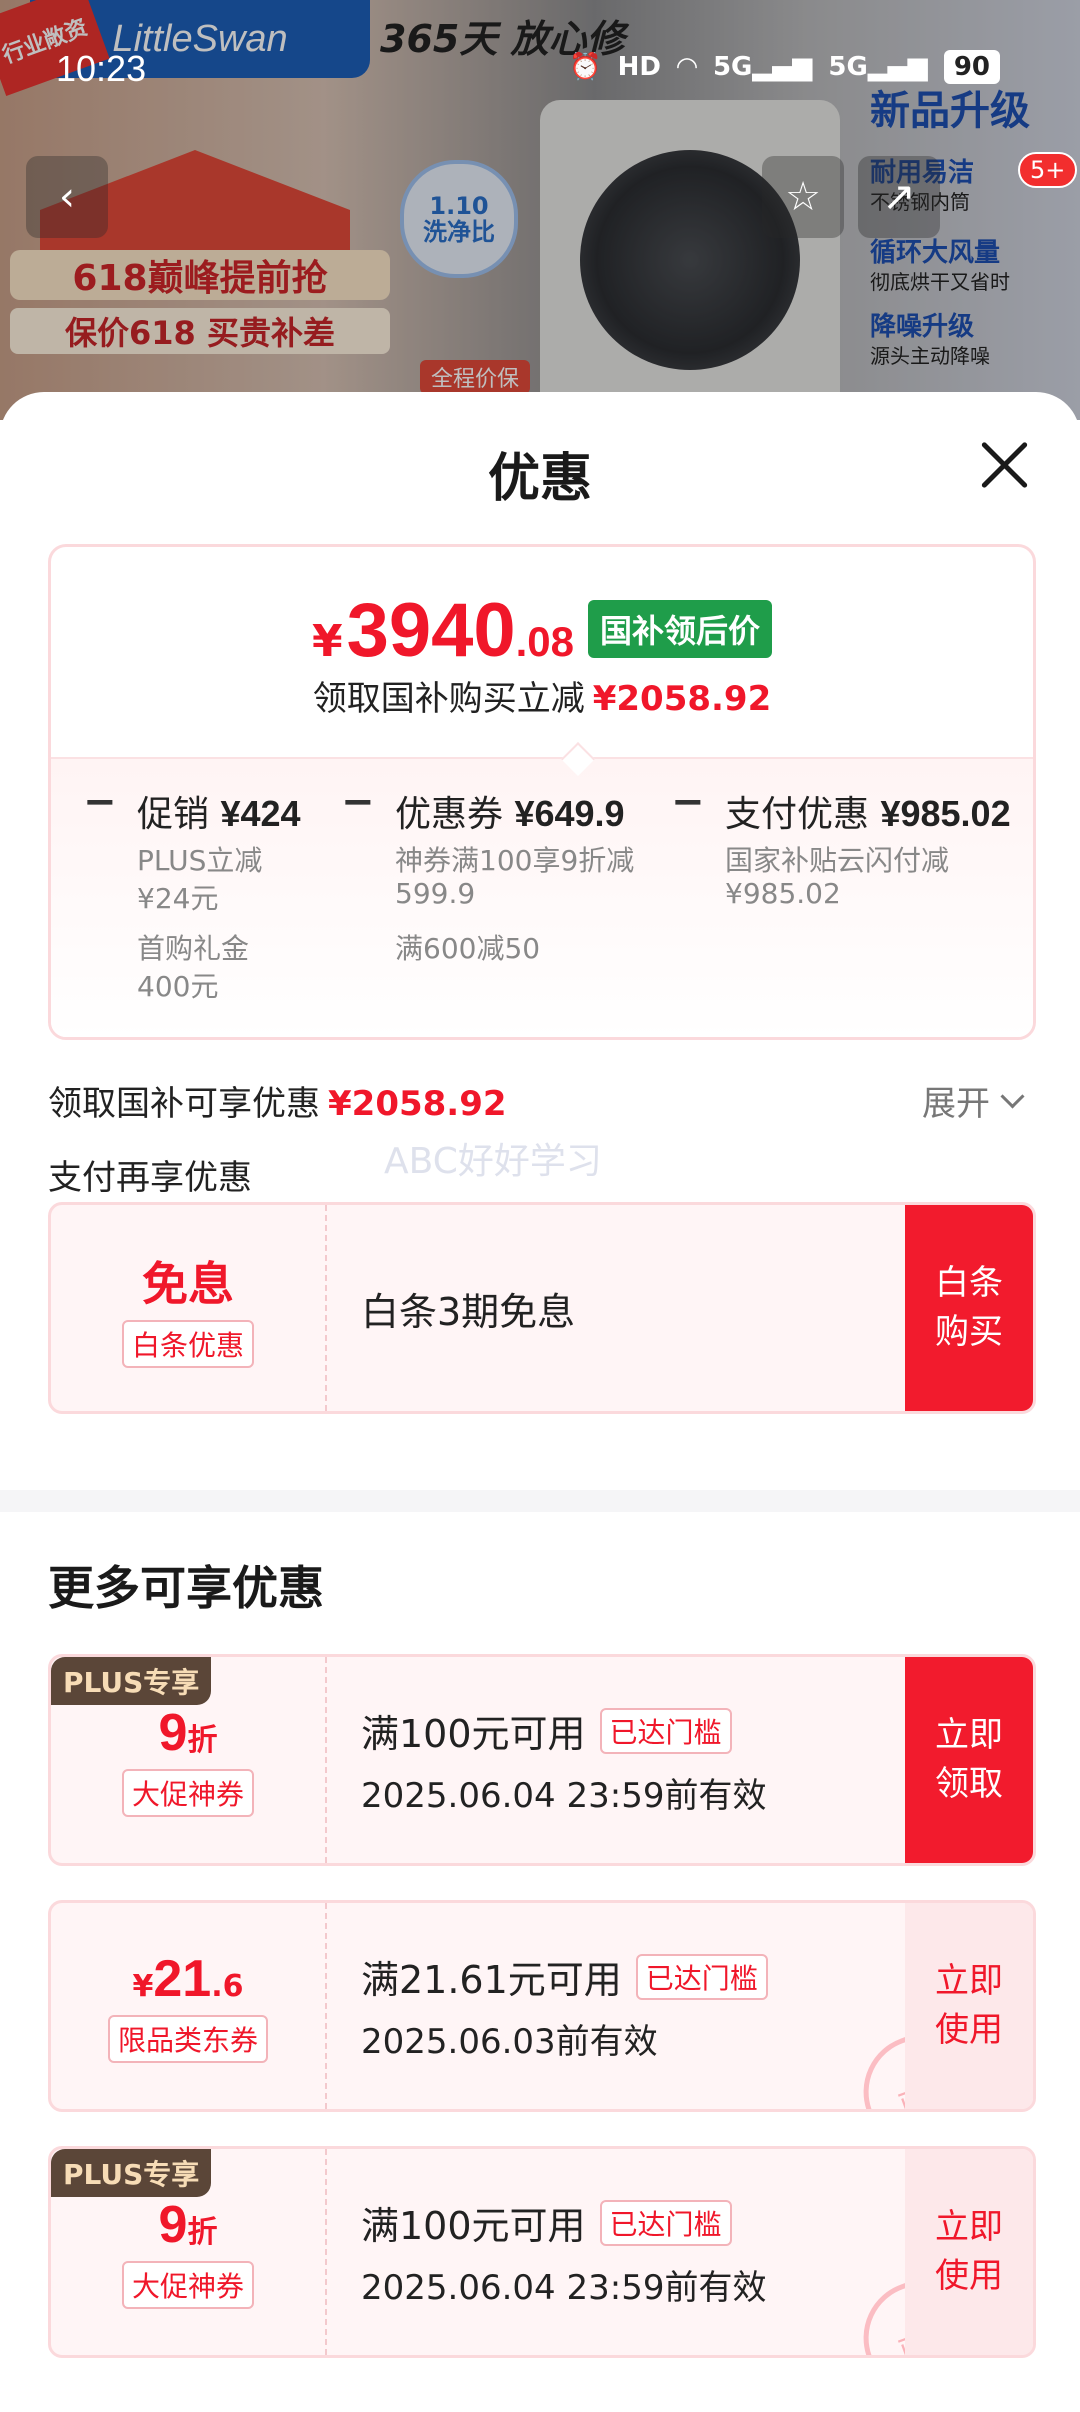 The width and height of the screenshot is (1080, 2412). Describe the element at coordinates (178, 986) in the screenshot. I see `breakdown-promo-line: 400元` at that location.